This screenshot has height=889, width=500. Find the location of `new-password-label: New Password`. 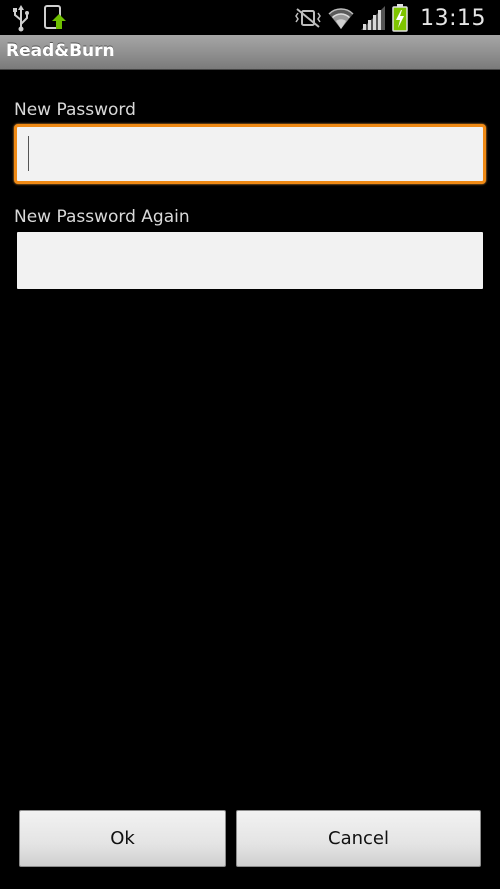

new-password-label: New Password is located at coordinates (75, 110).